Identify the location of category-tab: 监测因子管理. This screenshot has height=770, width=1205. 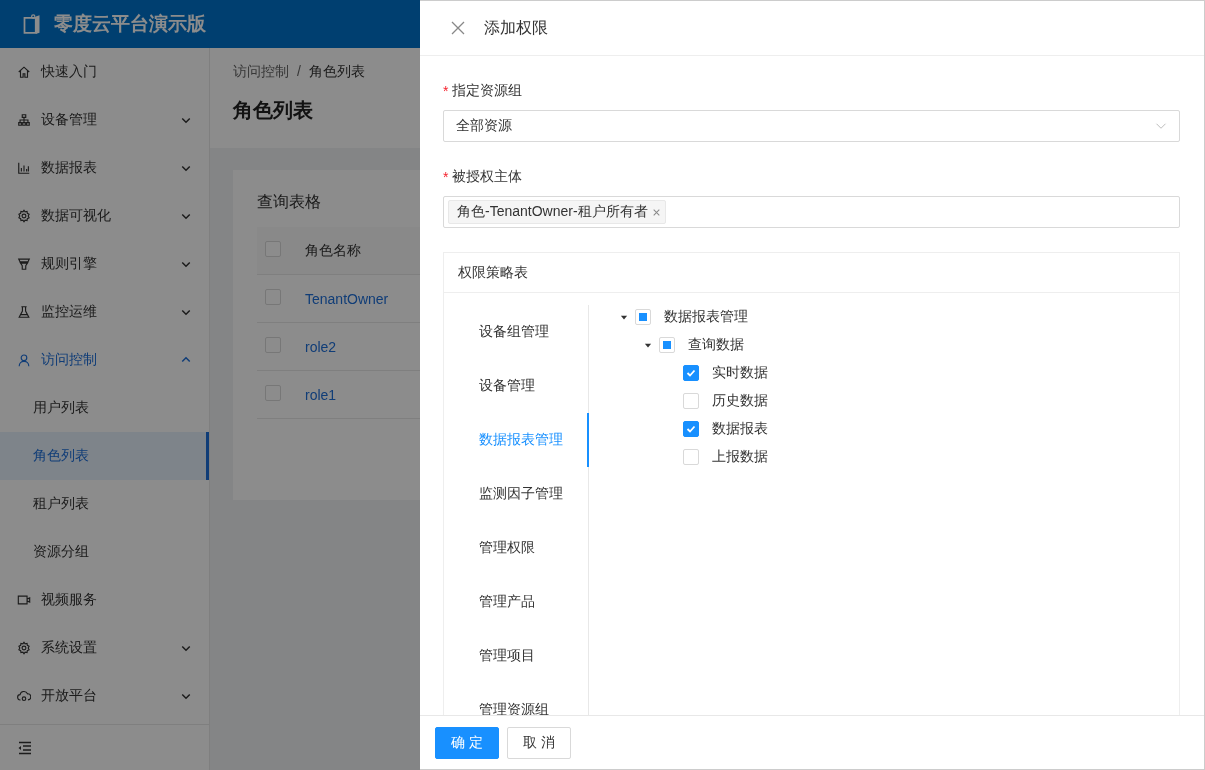
(516, 494).